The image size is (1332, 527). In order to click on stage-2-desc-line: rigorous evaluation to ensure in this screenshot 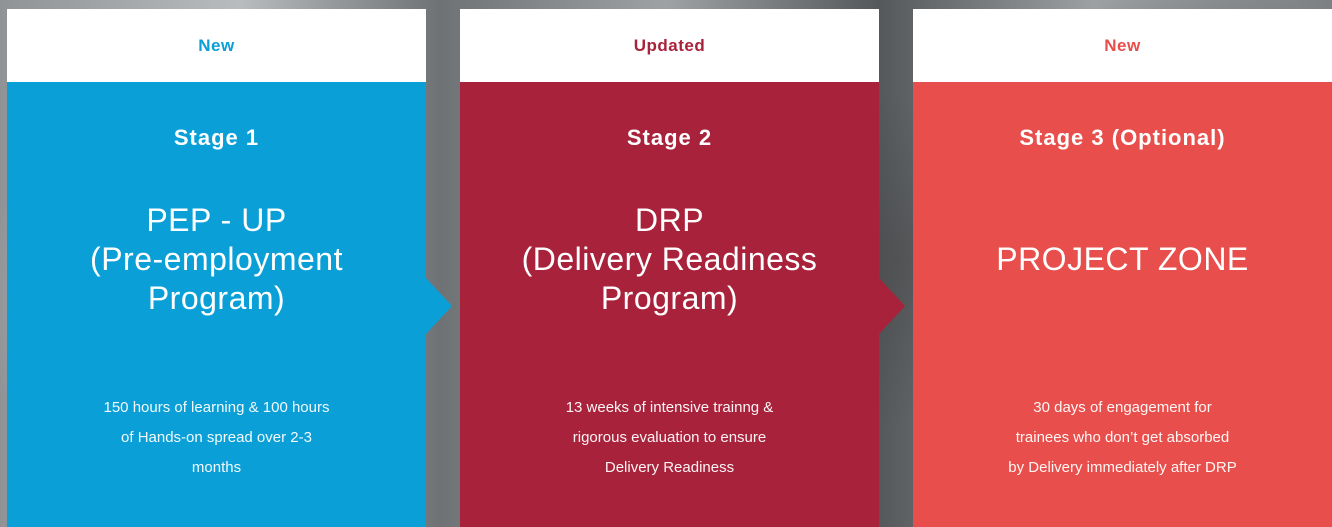, I will do `click(669, 437)`.